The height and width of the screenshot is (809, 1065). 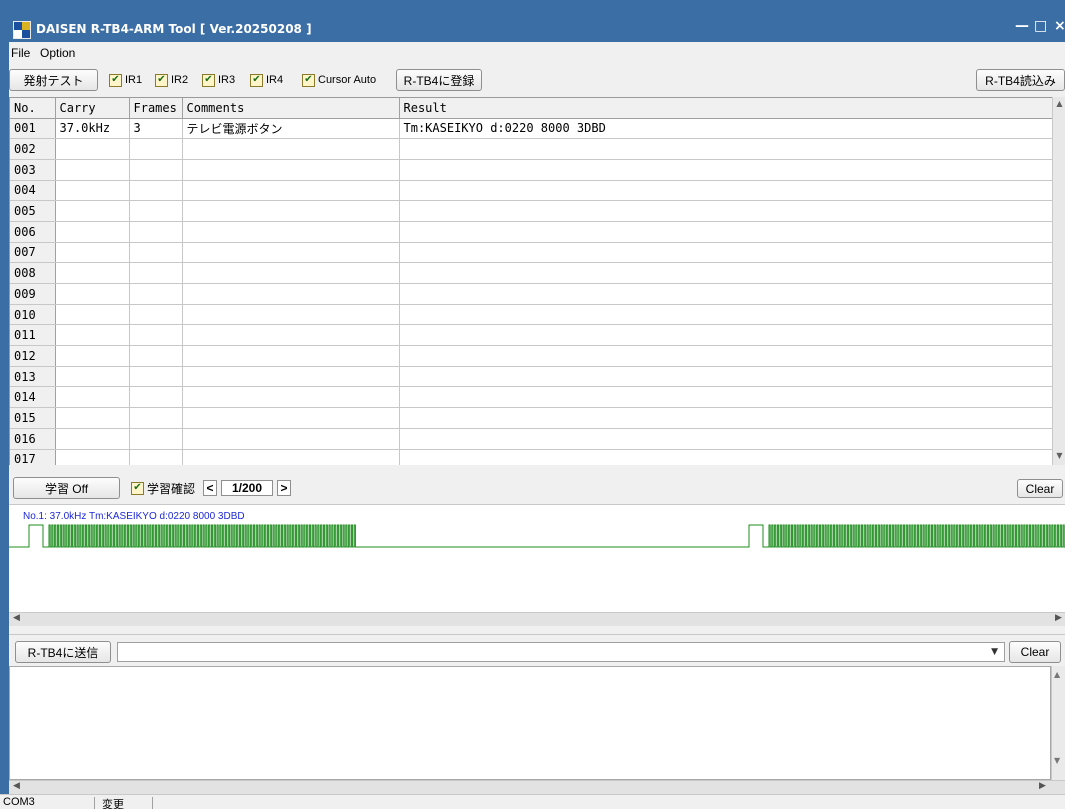 I want to click on table-row: 013, so click(x=531, y=377).